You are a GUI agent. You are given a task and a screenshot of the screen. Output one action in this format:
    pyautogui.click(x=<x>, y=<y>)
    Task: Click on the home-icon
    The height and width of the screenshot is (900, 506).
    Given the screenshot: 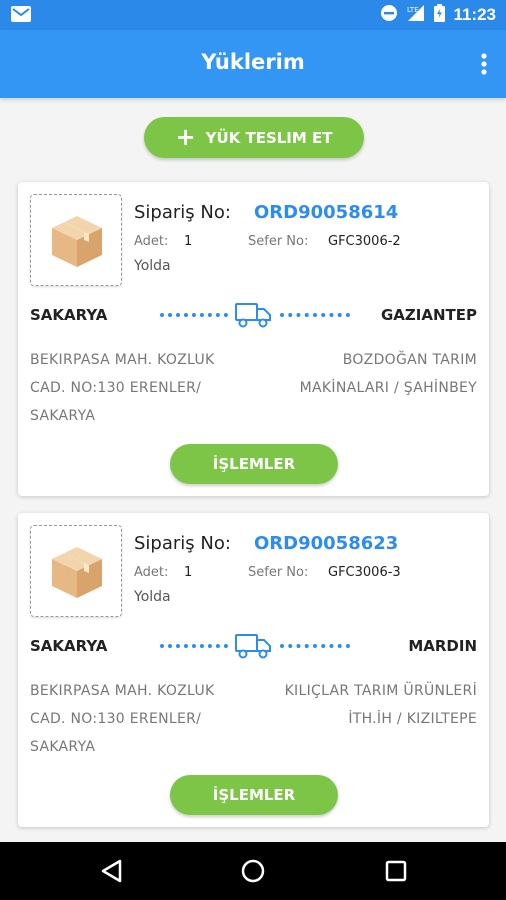 What is the action you would take?
    pyautogui.click(x=253, y=871)
    